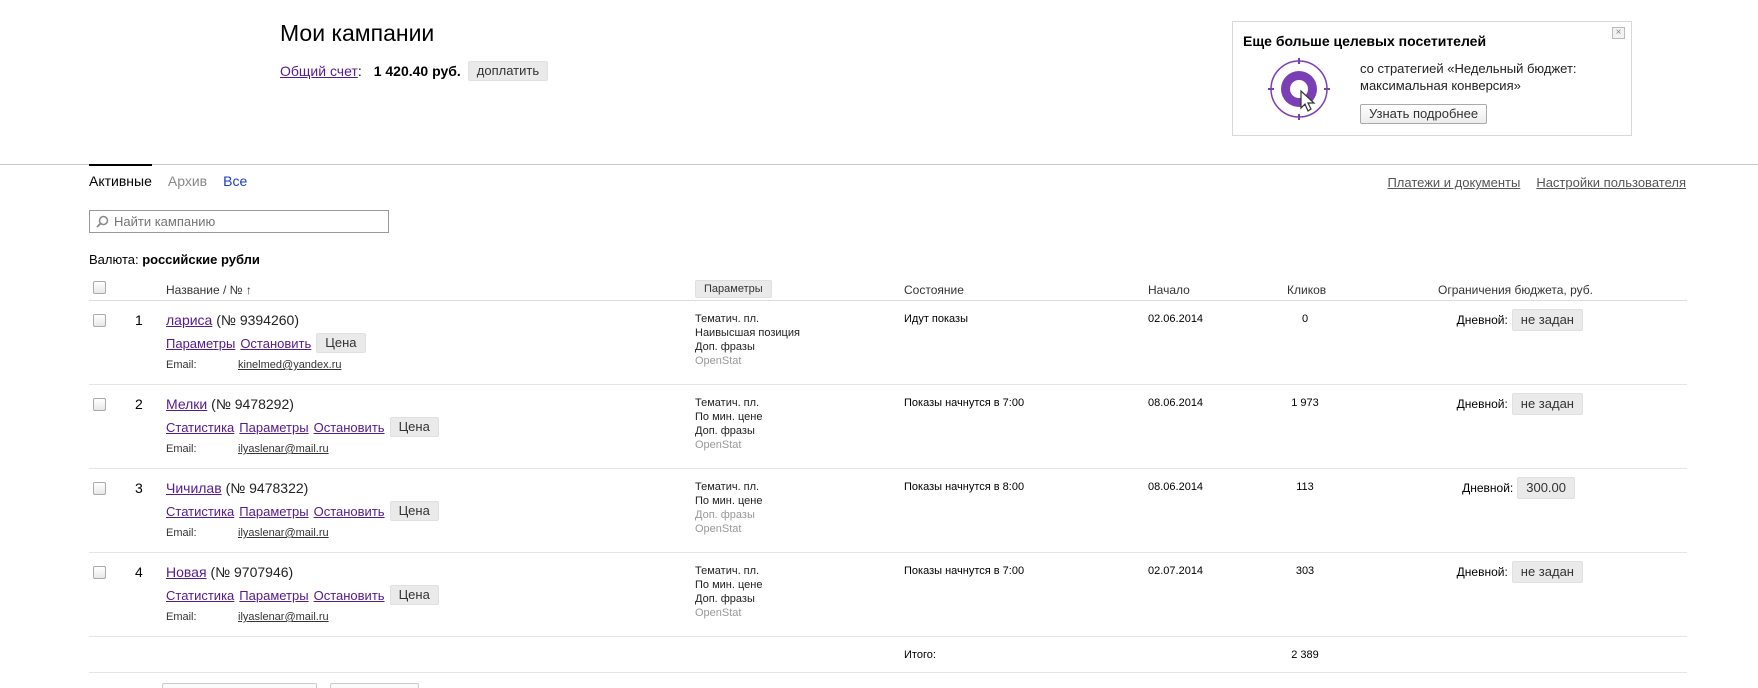 Image resolution: width=1758 pixels, height=688 pixels. What do you see at coordinates (747, 333) in the screenshot?
I see `param-line: Наивысшая позиция` at bounding box center [747, 333].